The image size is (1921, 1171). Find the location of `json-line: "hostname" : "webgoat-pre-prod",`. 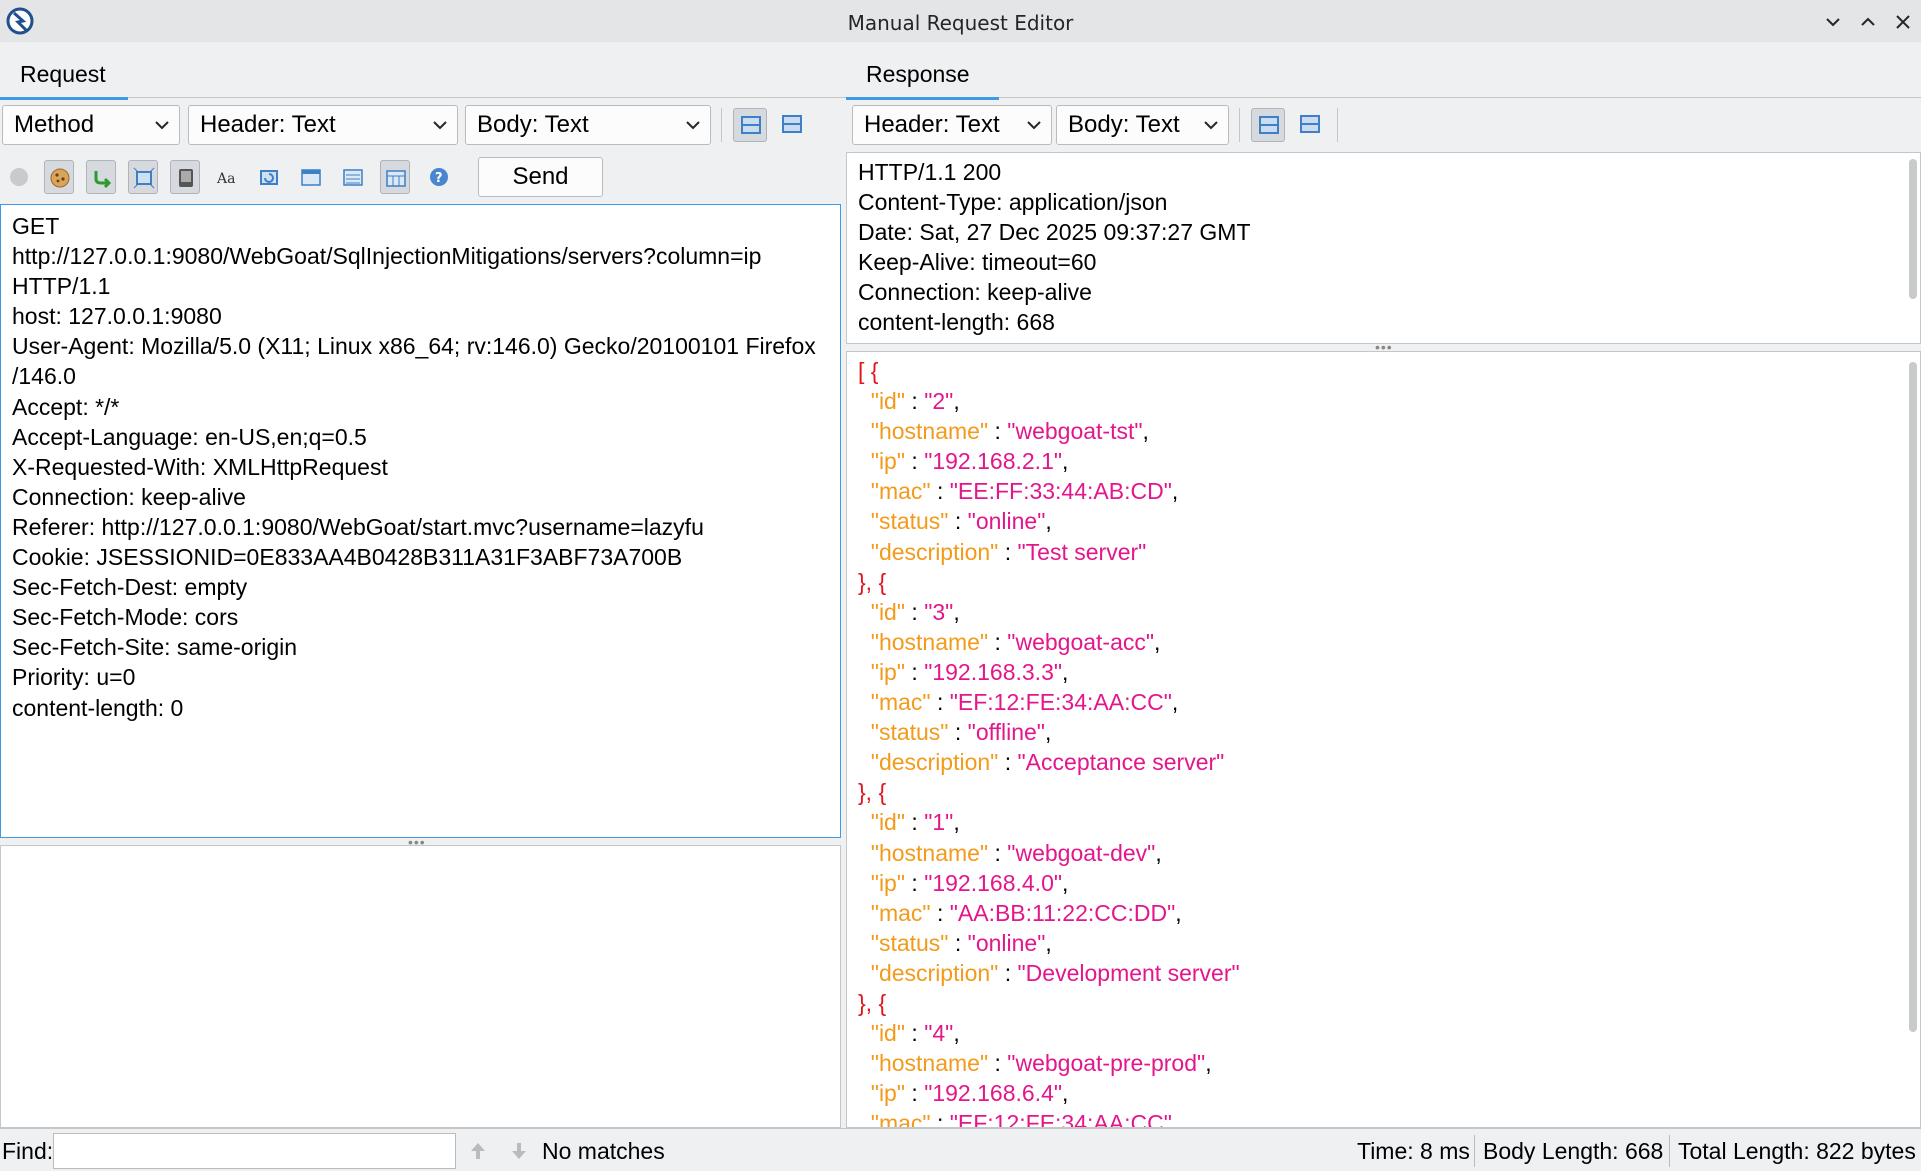

json-line: "hostname" : "webgoat-pre-prod", is located at coordinates (1049, 1063).